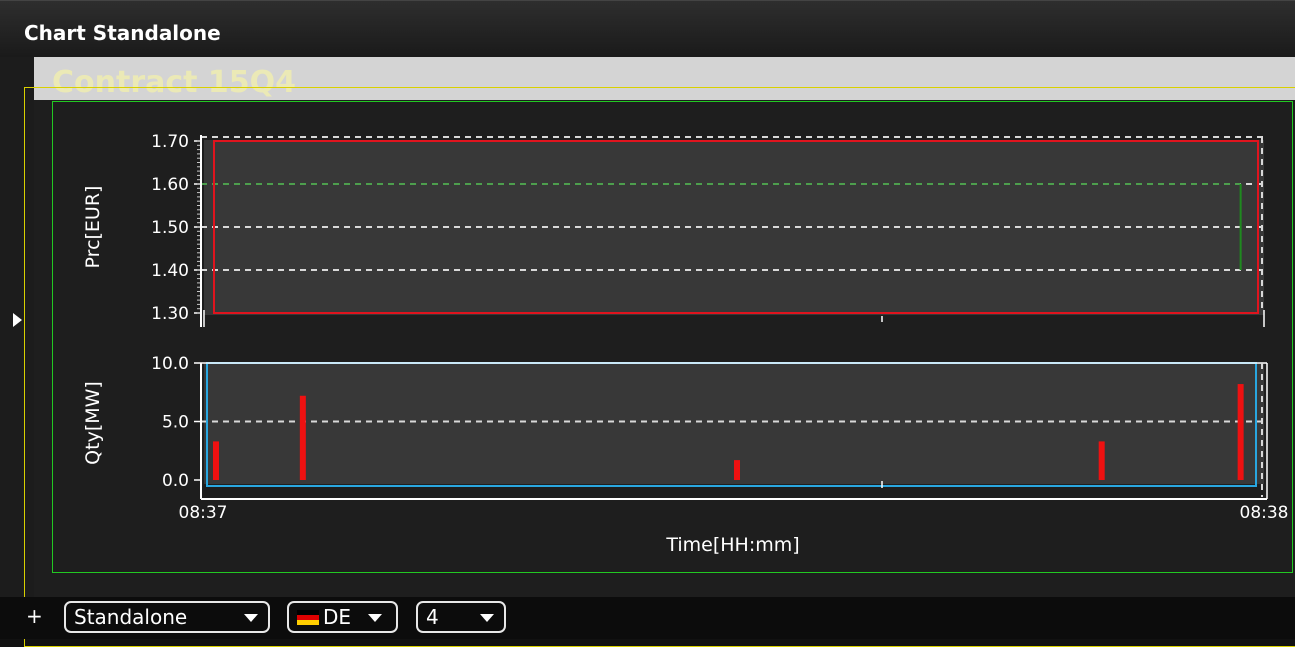 The width and height of the screenshot is (1295, 647). Describe the element at coordinates (732, 545) in the screenshot. I see `x-axis-label: Time[HH:mm]` at that location.